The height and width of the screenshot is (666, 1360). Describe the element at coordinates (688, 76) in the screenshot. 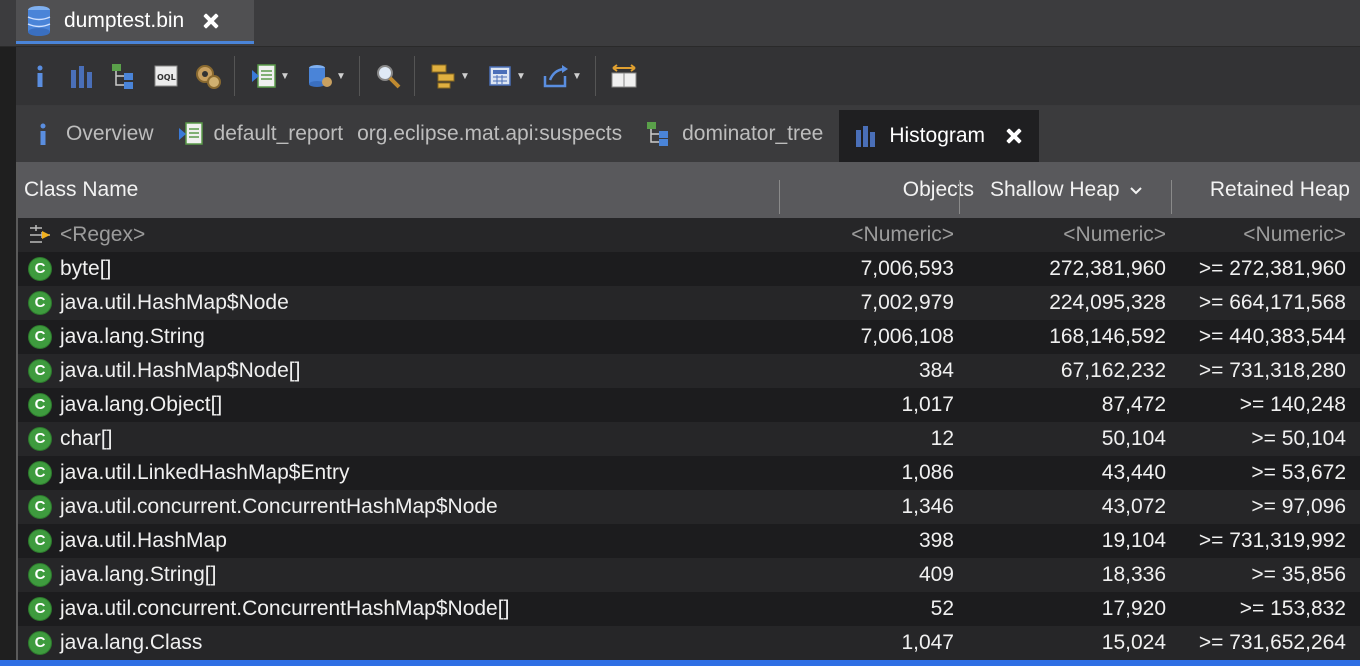

I see `toolbar: OQL ▼ ▼ ▼ ▼ ▼` at that location.